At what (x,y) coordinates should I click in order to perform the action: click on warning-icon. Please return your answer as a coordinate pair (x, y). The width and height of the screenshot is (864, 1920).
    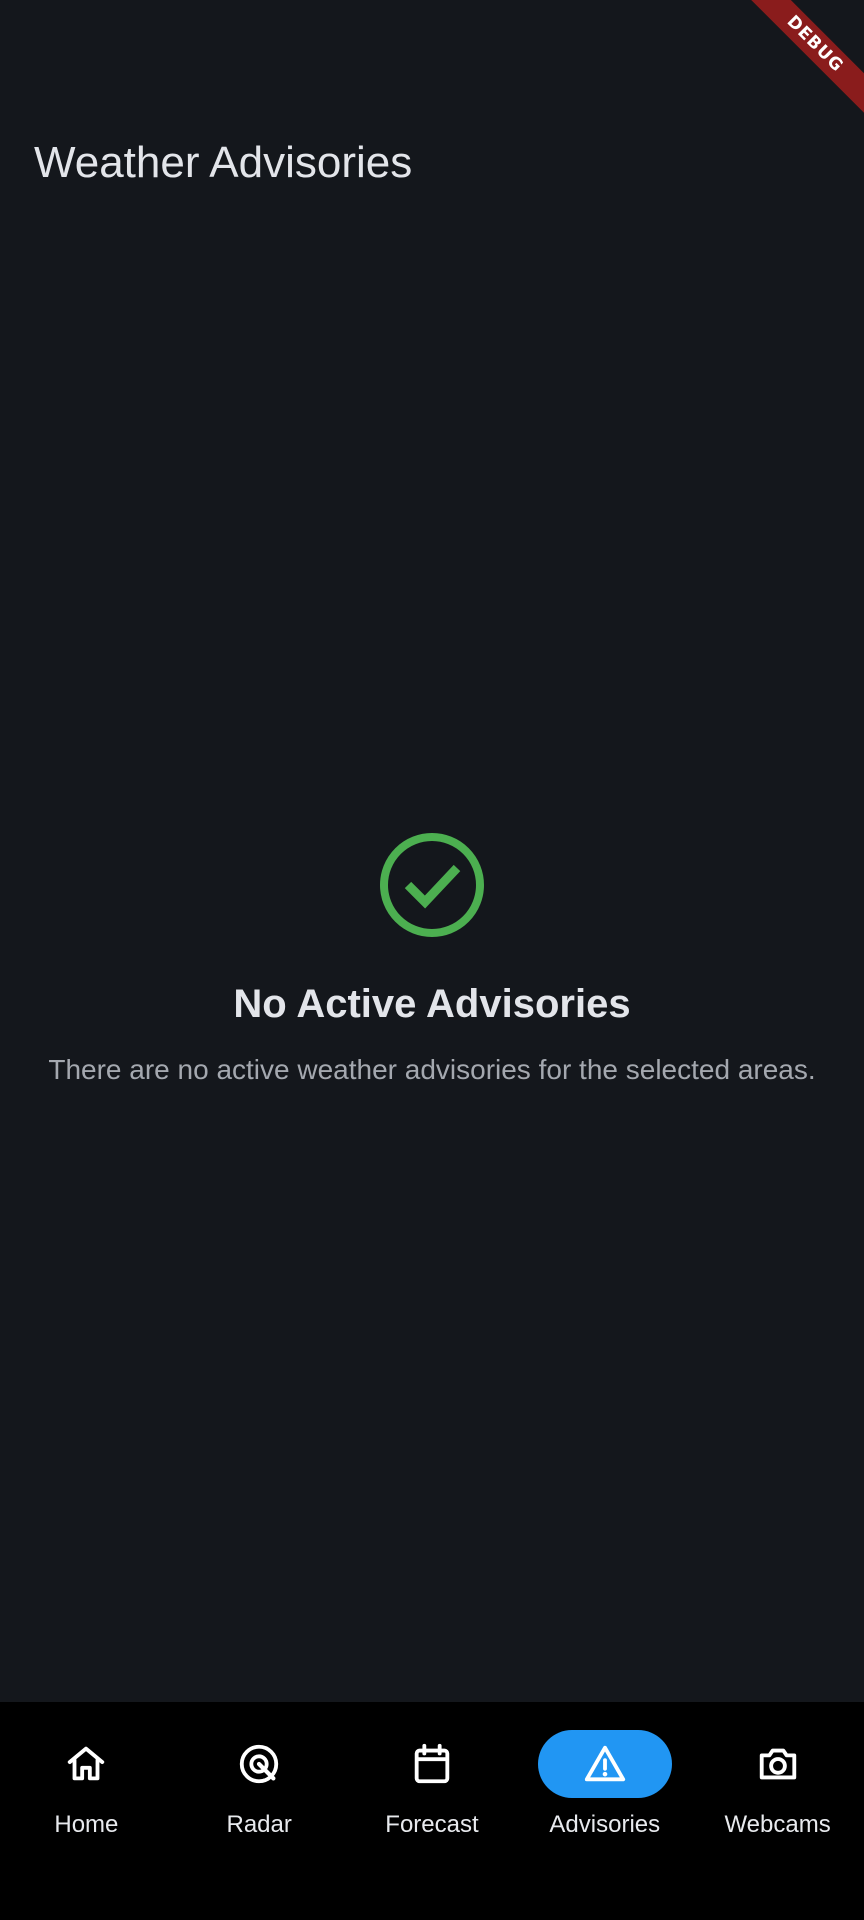
    Looking at the image, I should click on (604, 1763).